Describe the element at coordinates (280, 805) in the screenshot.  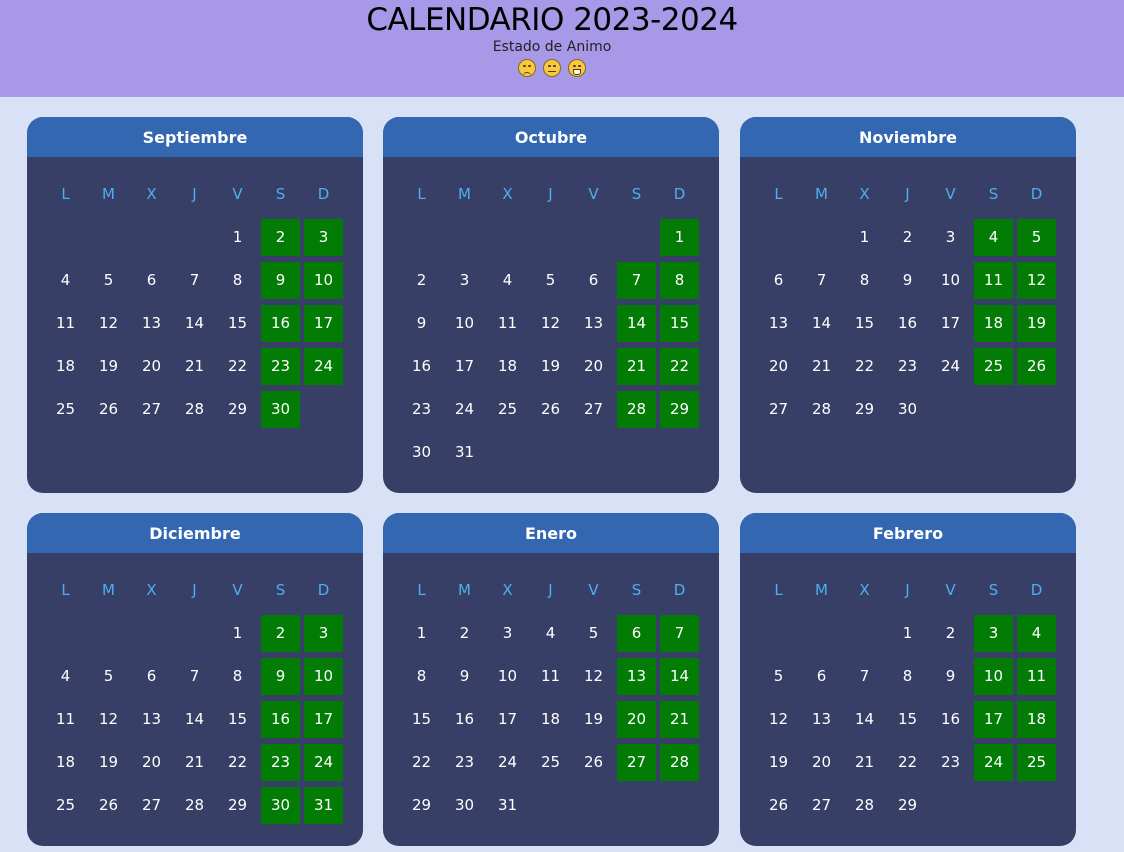
I see `weekend-day-cell: 30` at that location.